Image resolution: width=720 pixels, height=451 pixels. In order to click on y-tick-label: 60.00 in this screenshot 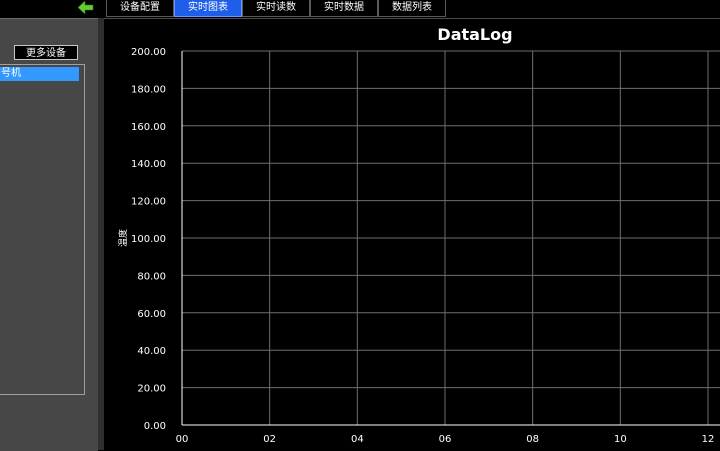, I will do `click(151, 314)`.